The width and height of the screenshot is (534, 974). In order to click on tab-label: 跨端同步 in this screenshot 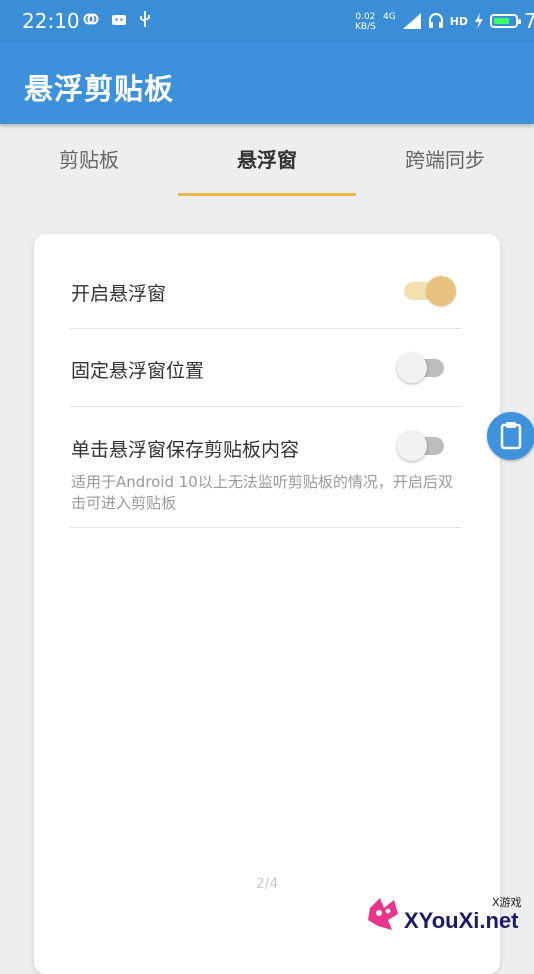, I will do `click(445, 160)`.